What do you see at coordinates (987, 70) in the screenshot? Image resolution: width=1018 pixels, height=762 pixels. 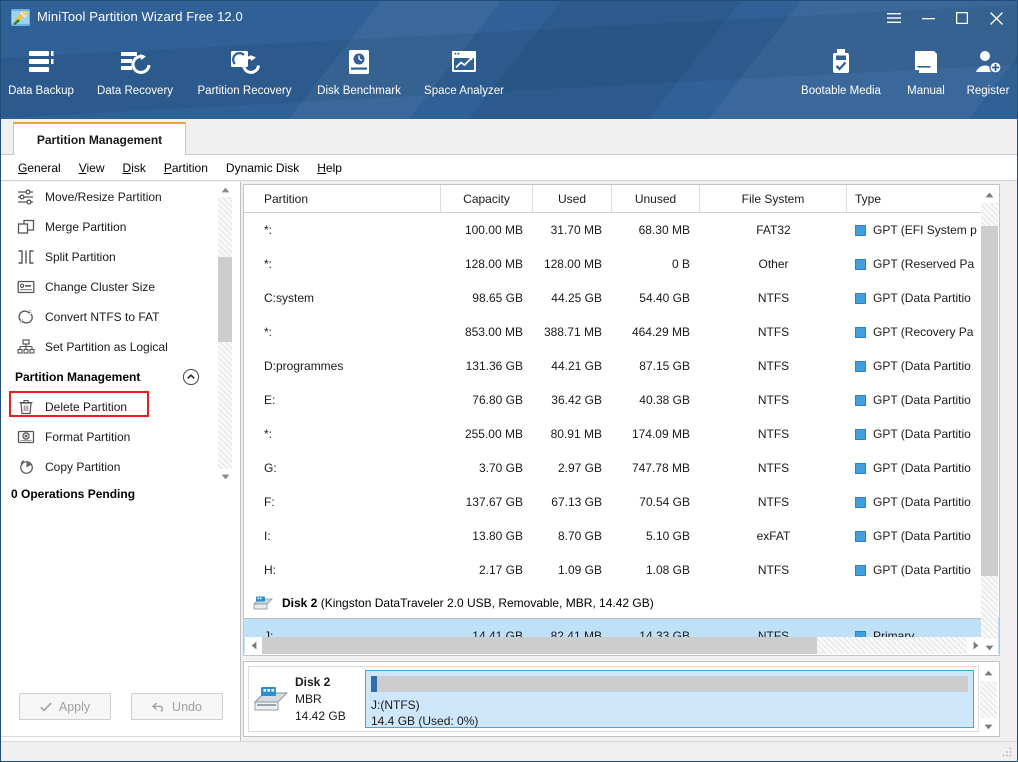 I see `toolbar-item-register: Register` at bounding box center [987, 70].